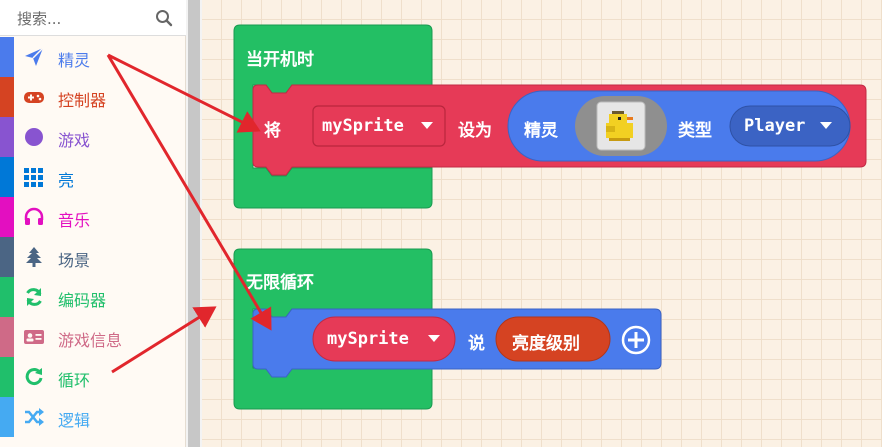  I want to click on forever-label: 无限循环, so click(280, 283).